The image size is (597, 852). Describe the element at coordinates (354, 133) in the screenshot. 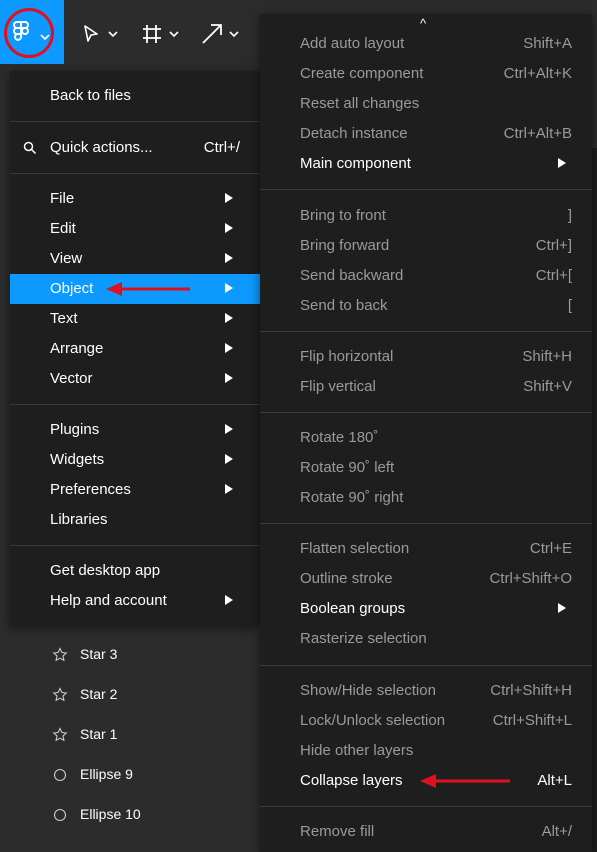

I see `menu-item-label: Detach instance` at that location.